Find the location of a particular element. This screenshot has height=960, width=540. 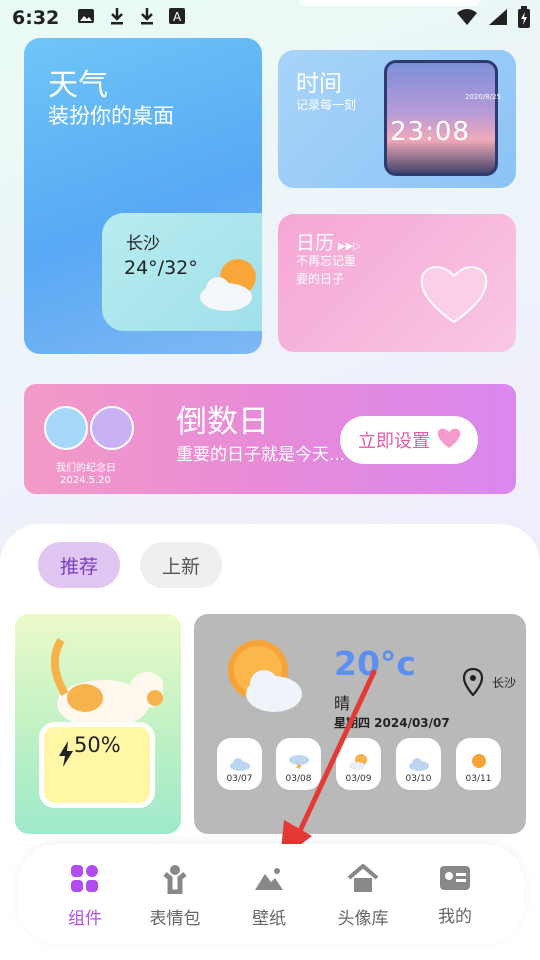

nav-item-wallpaper: 壁纸 is located at coordinates (269, 894).